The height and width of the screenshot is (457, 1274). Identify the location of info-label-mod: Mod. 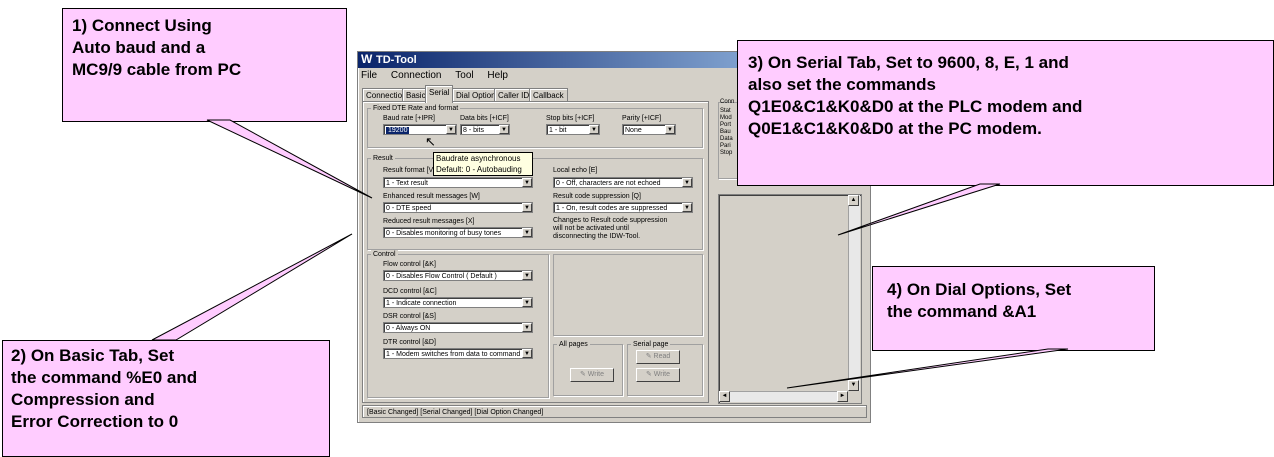
(726, 118).